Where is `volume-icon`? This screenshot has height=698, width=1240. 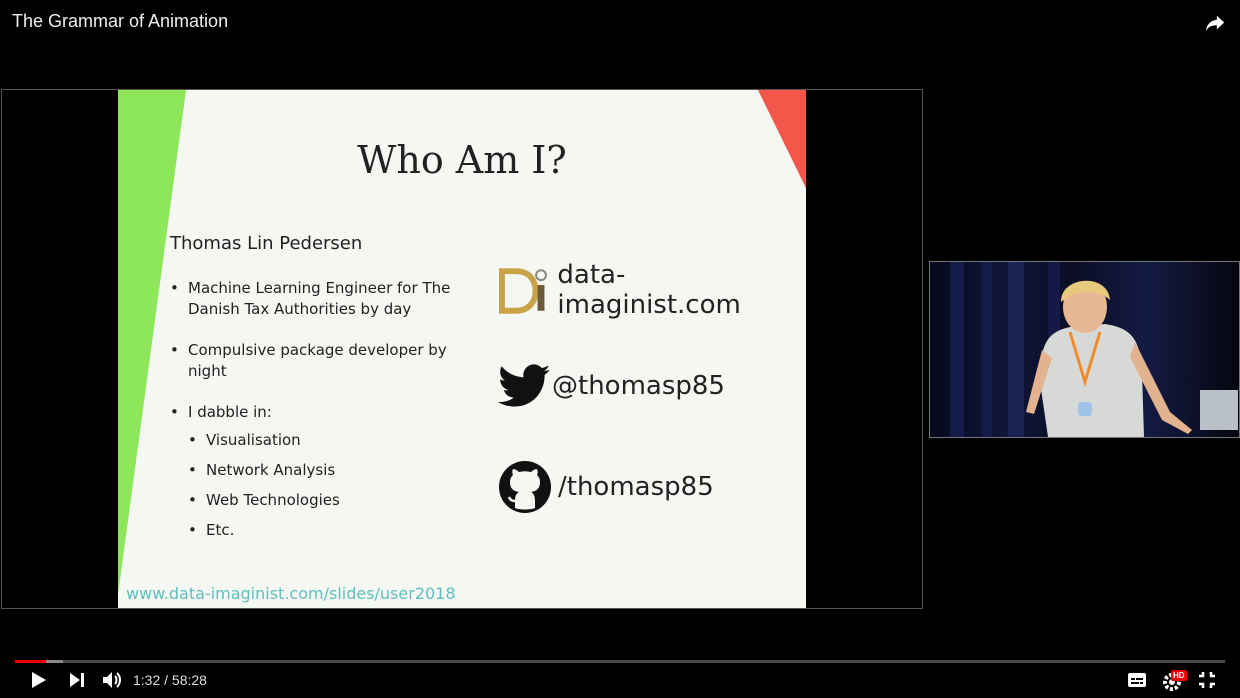 volume-icon is located at coordinates (112, 680).